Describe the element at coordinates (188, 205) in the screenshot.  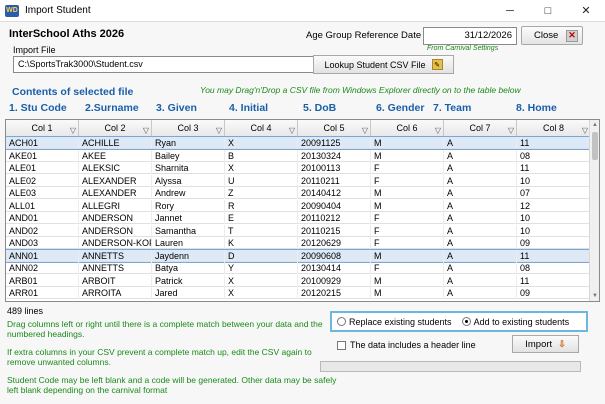
I see `table-cell: Rory` at that location.